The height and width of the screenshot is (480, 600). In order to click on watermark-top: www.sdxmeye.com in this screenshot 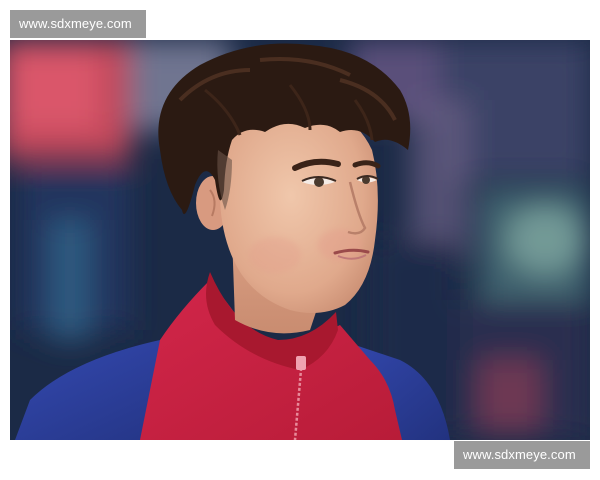, I will do `click(78, 24)`.